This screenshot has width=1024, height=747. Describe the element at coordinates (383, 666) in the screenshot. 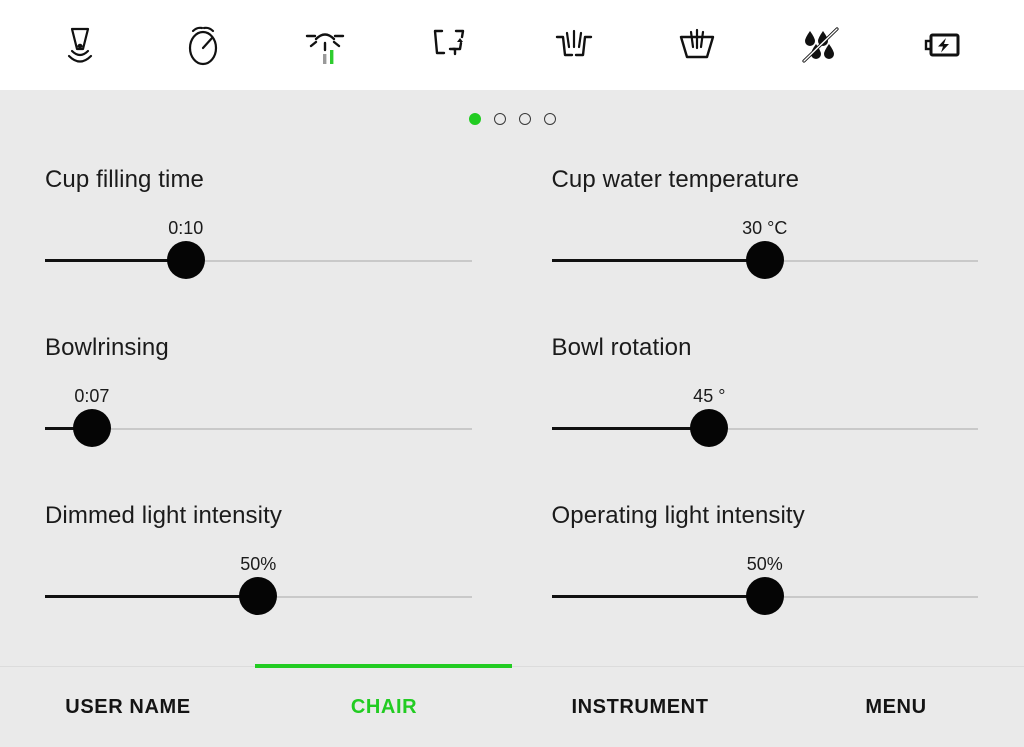

I see `active-tab-indicator` at that location.